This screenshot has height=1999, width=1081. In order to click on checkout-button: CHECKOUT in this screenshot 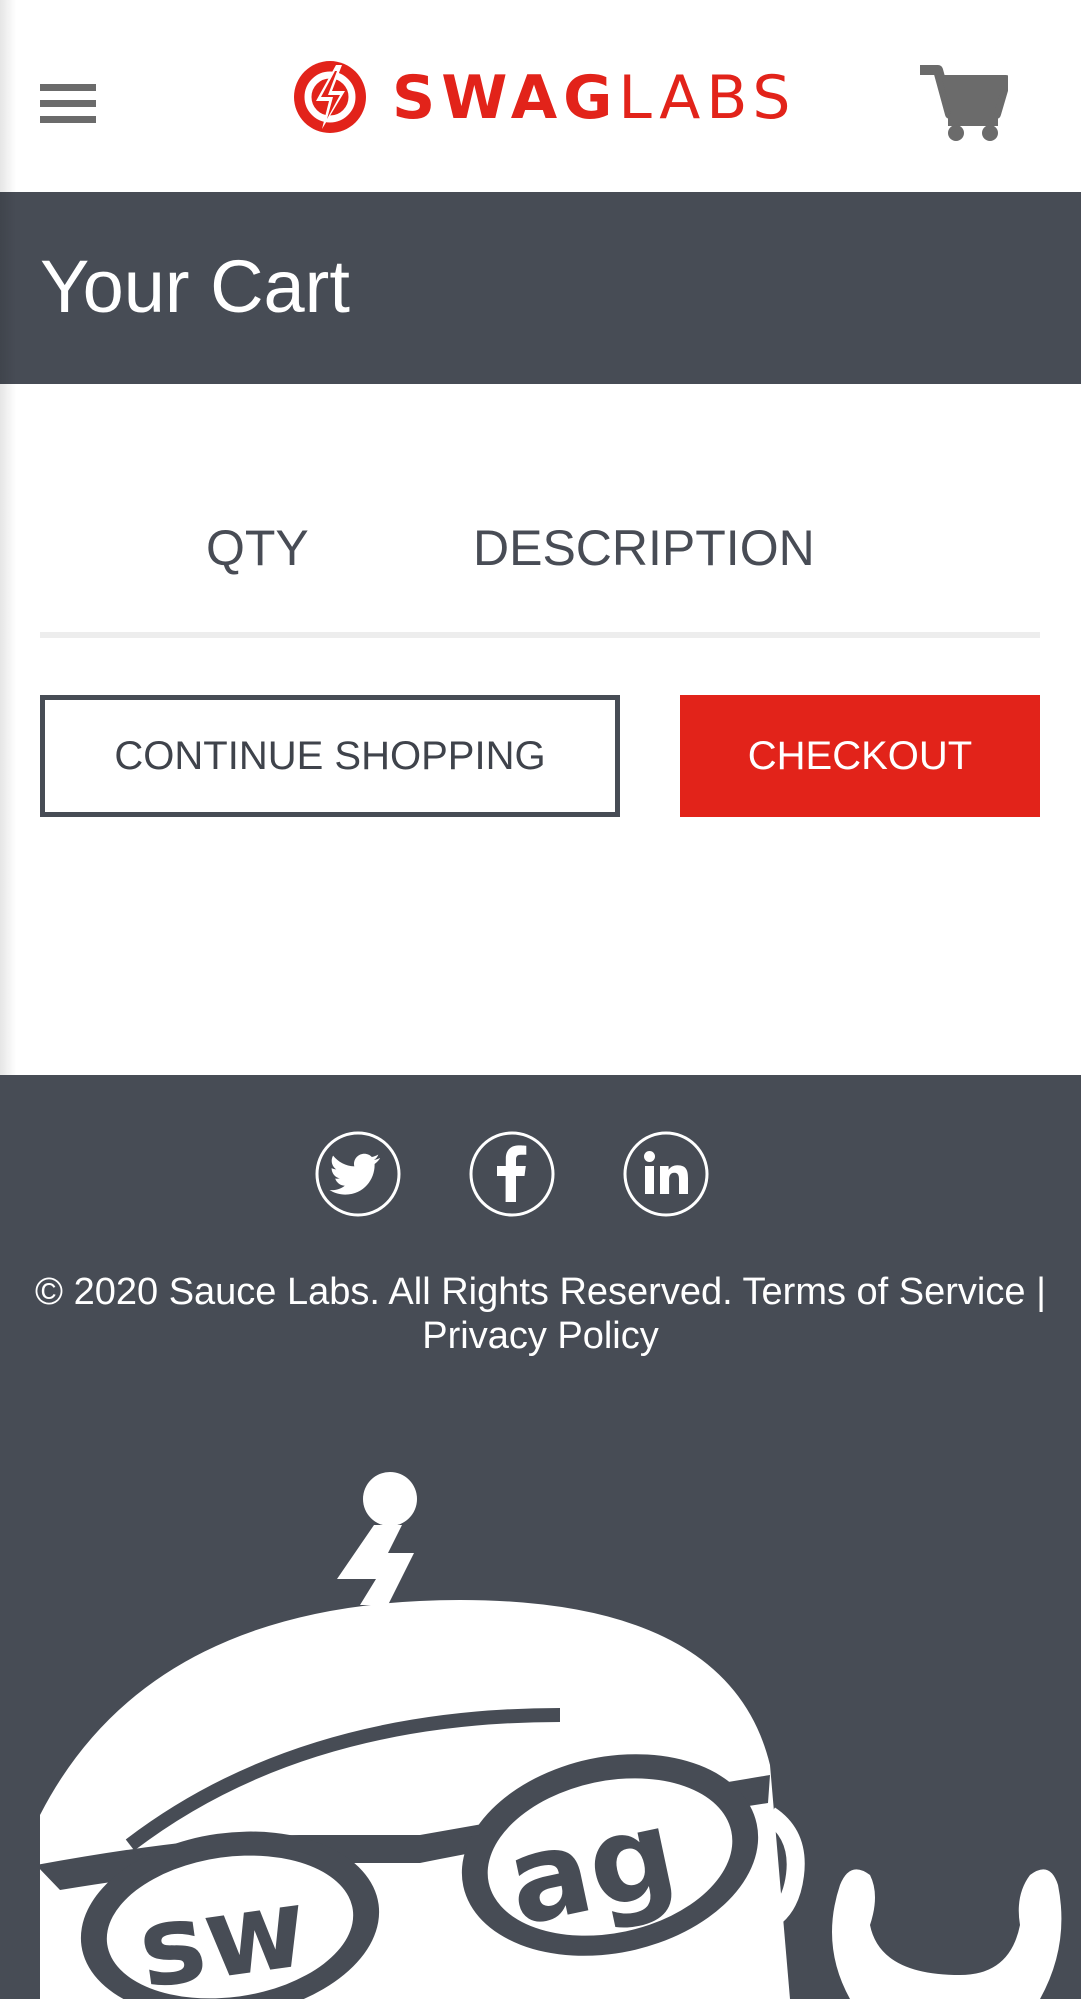, I will do `click(860, 756)`.